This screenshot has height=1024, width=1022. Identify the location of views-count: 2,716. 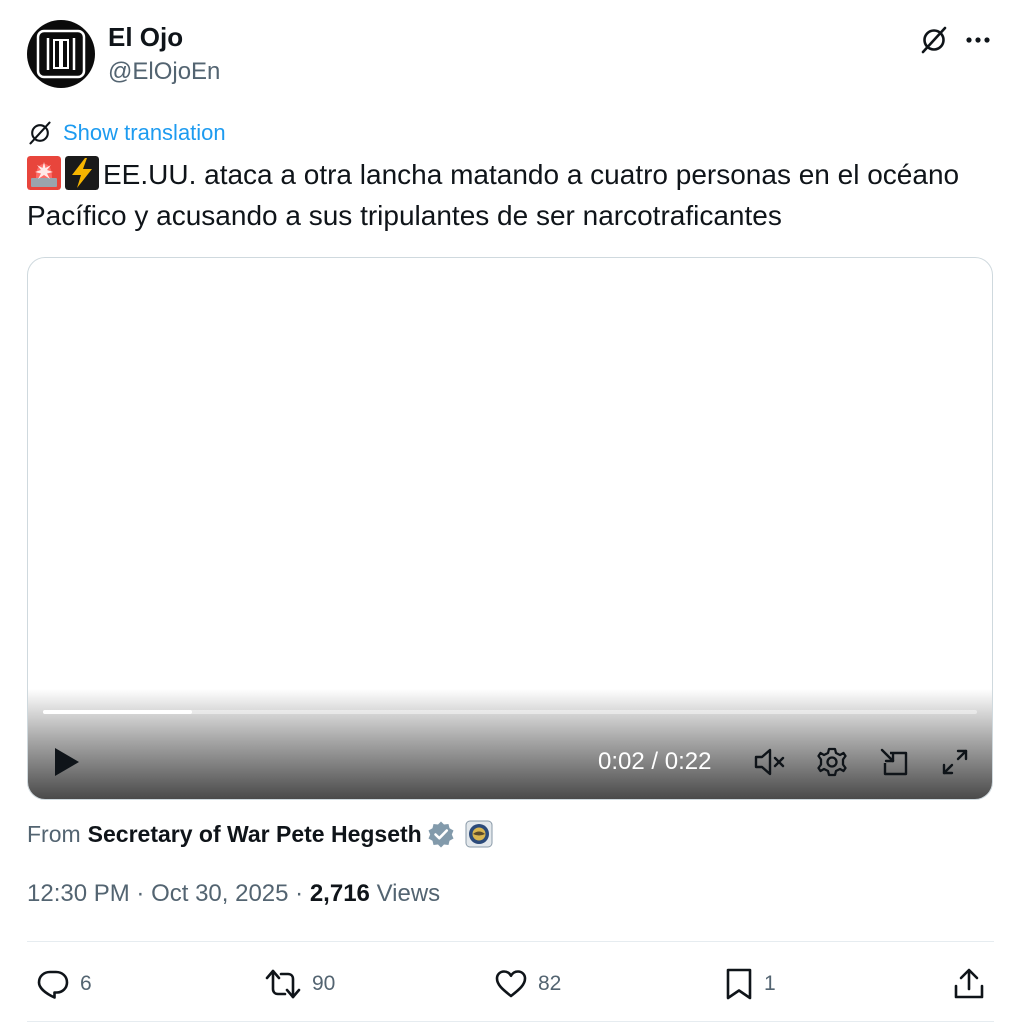
(339, 893).